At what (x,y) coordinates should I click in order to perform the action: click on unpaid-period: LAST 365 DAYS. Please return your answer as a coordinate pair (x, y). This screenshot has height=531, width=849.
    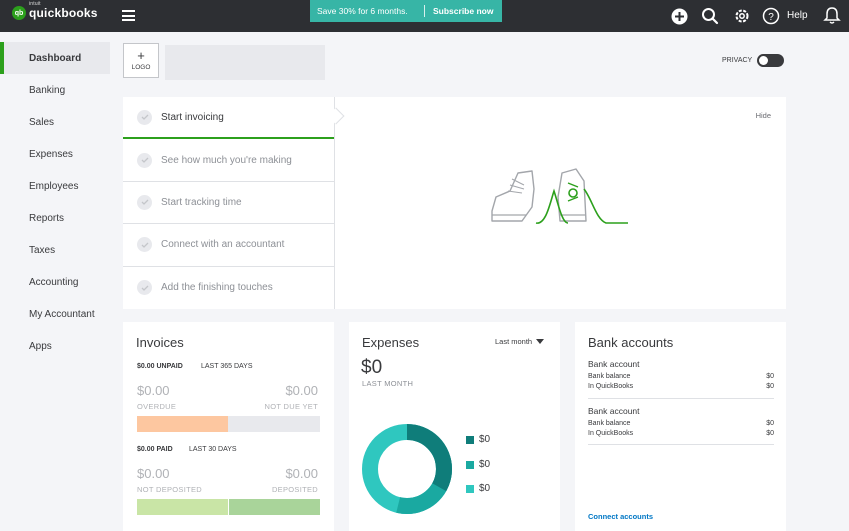
    Looking at the image, I should click on (227, 366).